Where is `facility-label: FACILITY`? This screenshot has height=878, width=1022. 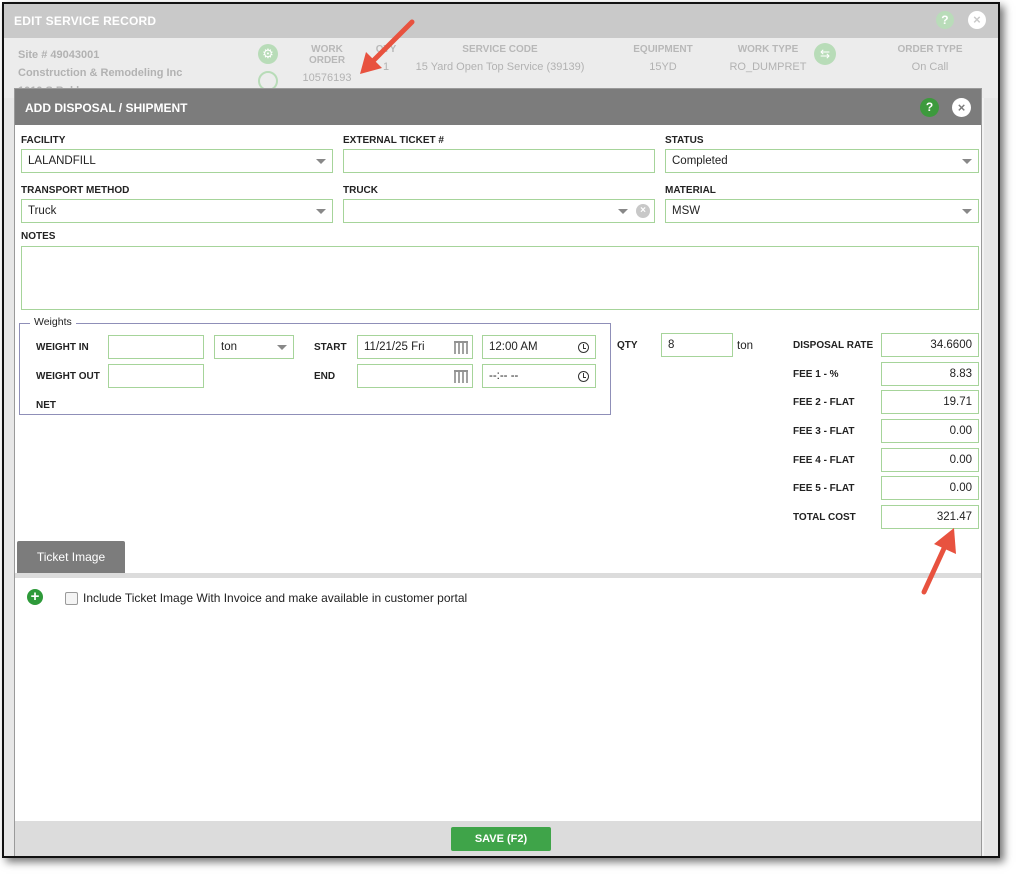
facility-label: FACILITY is located at coordinates (43, 140).